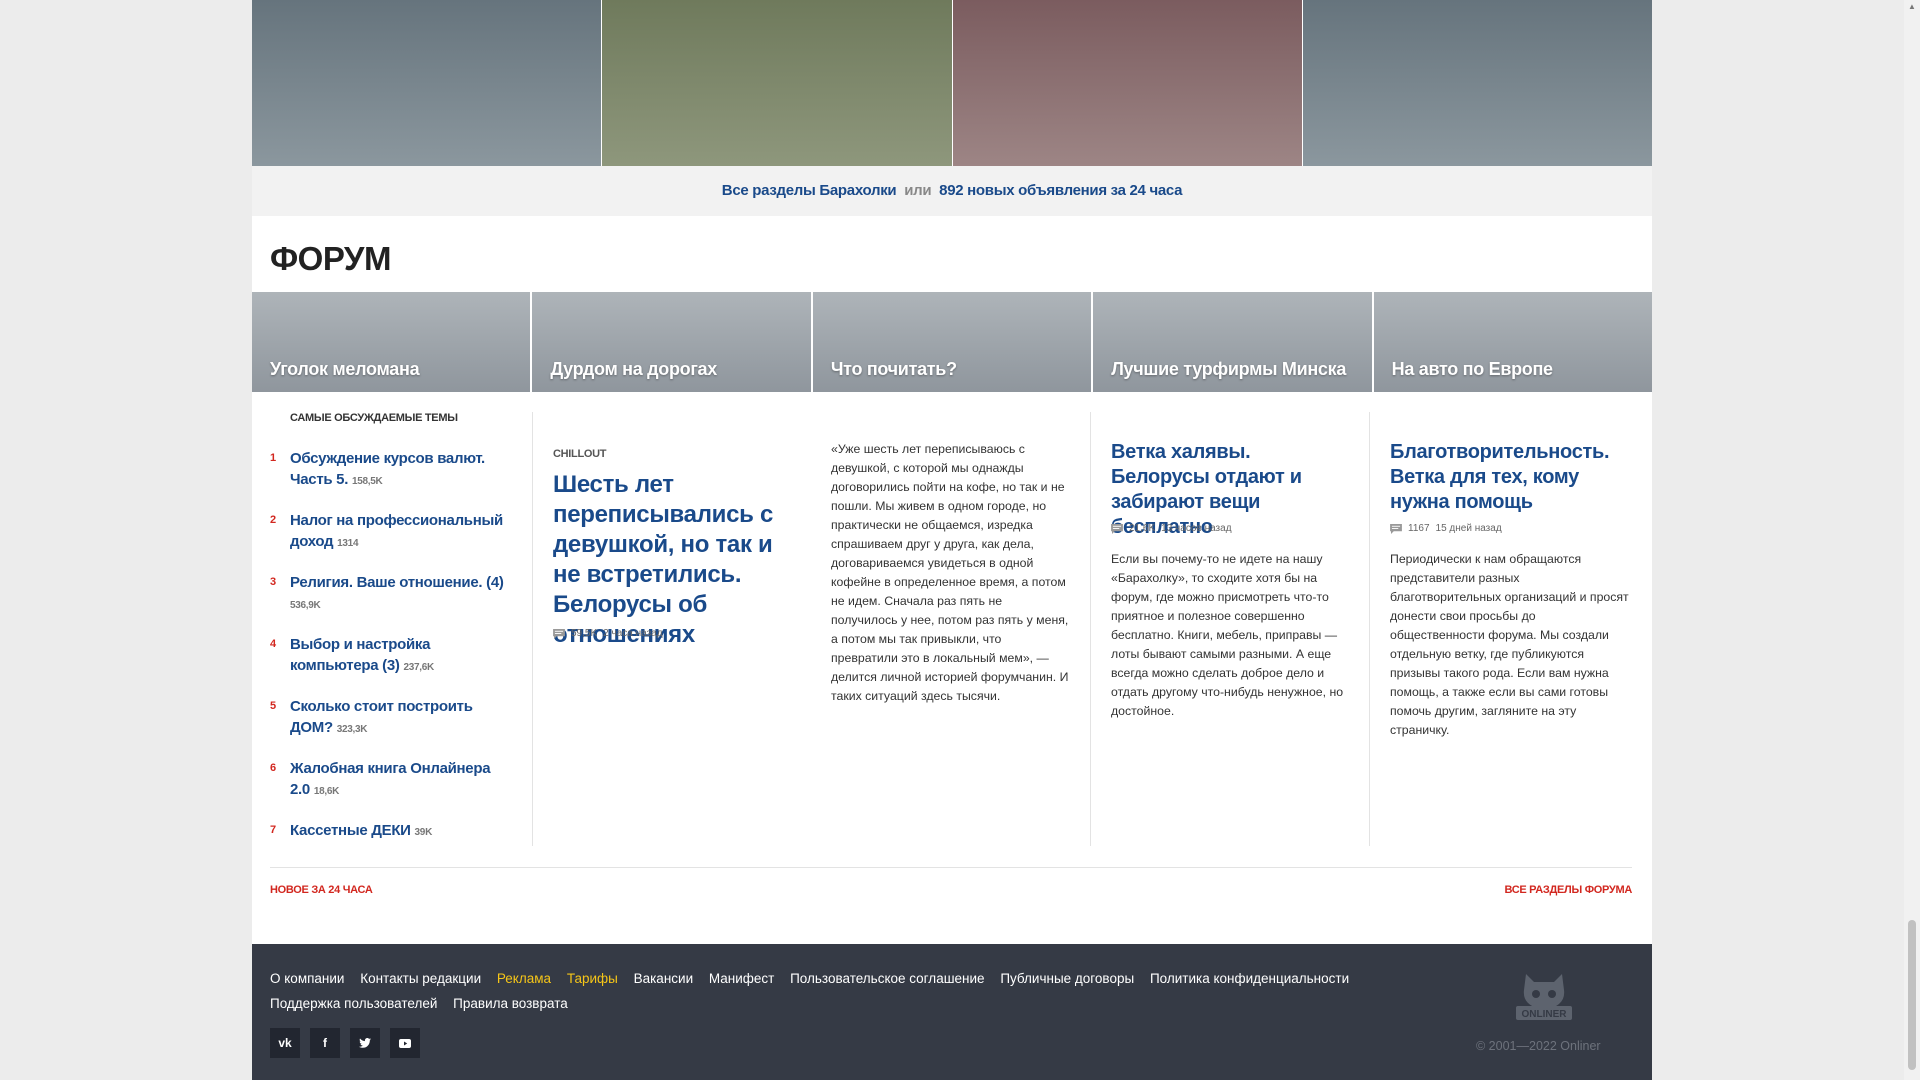 The image size is (1920, 1080). What do you see at coordinates (285, 1043) in the screenshot?
I see `vk-icon: vk` at bounding box center [285, 1043].